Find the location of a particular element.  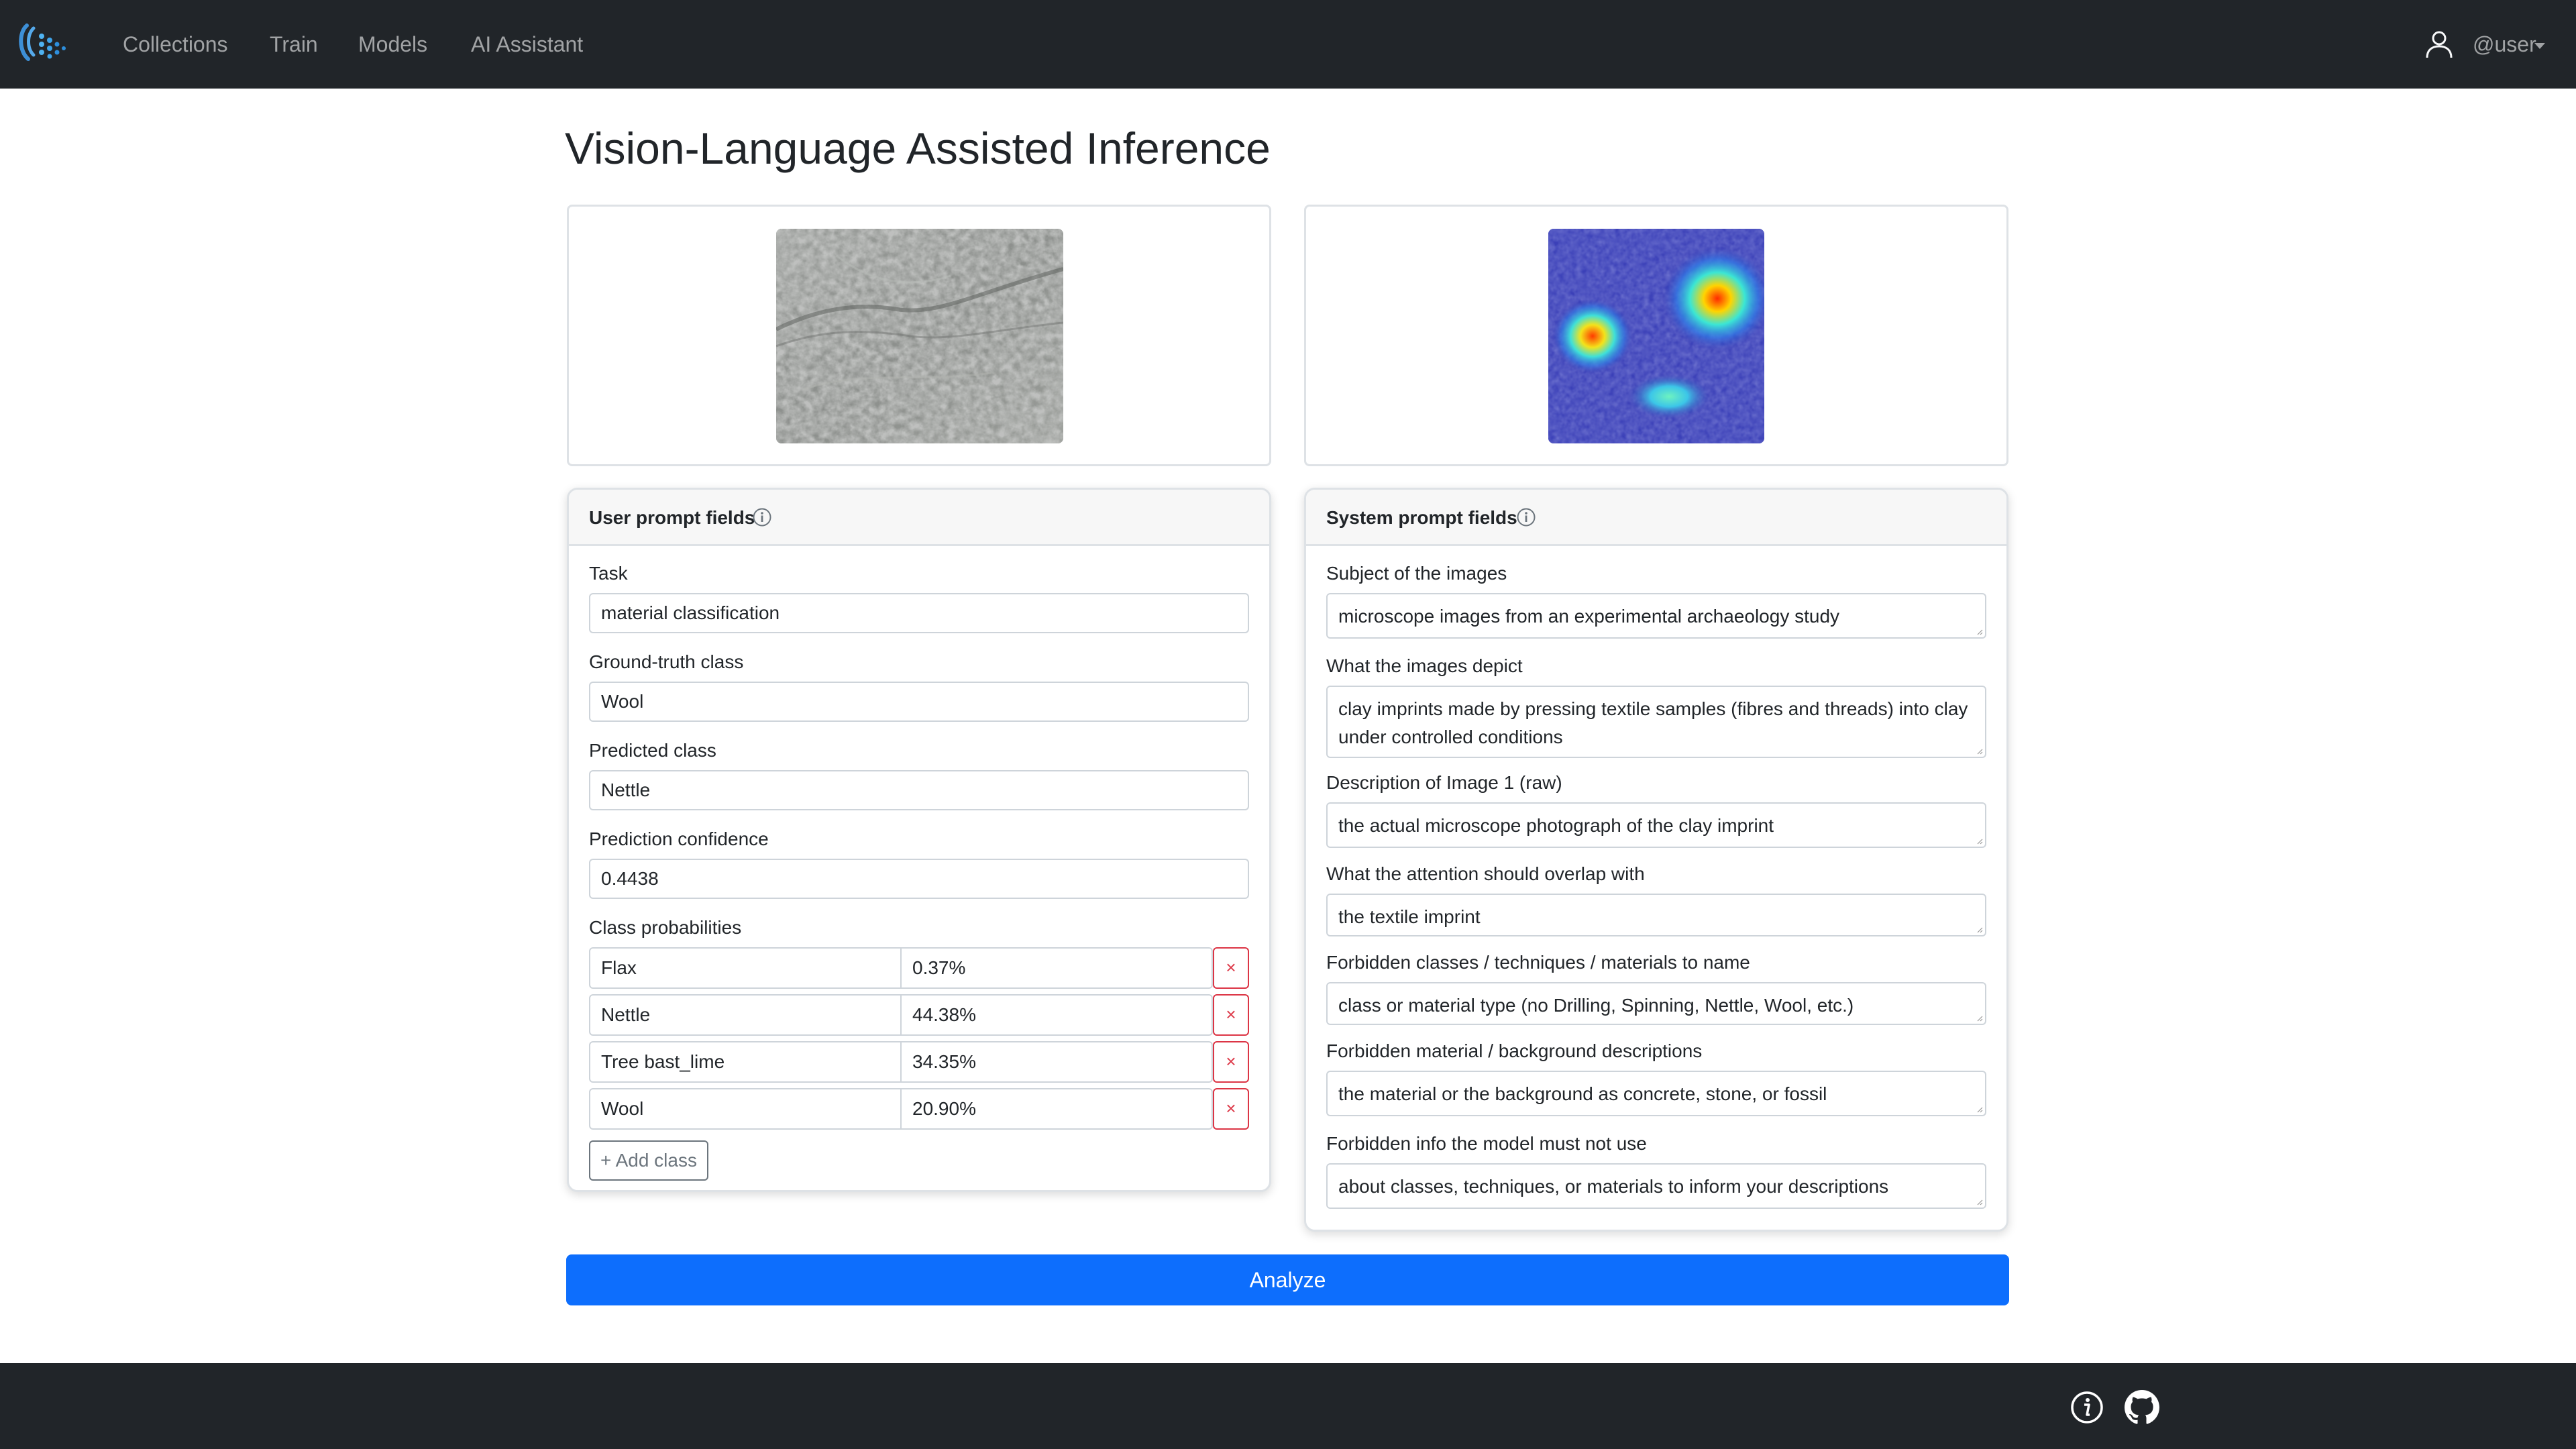

raw-microscope-image is located at coordinates (919, 336).